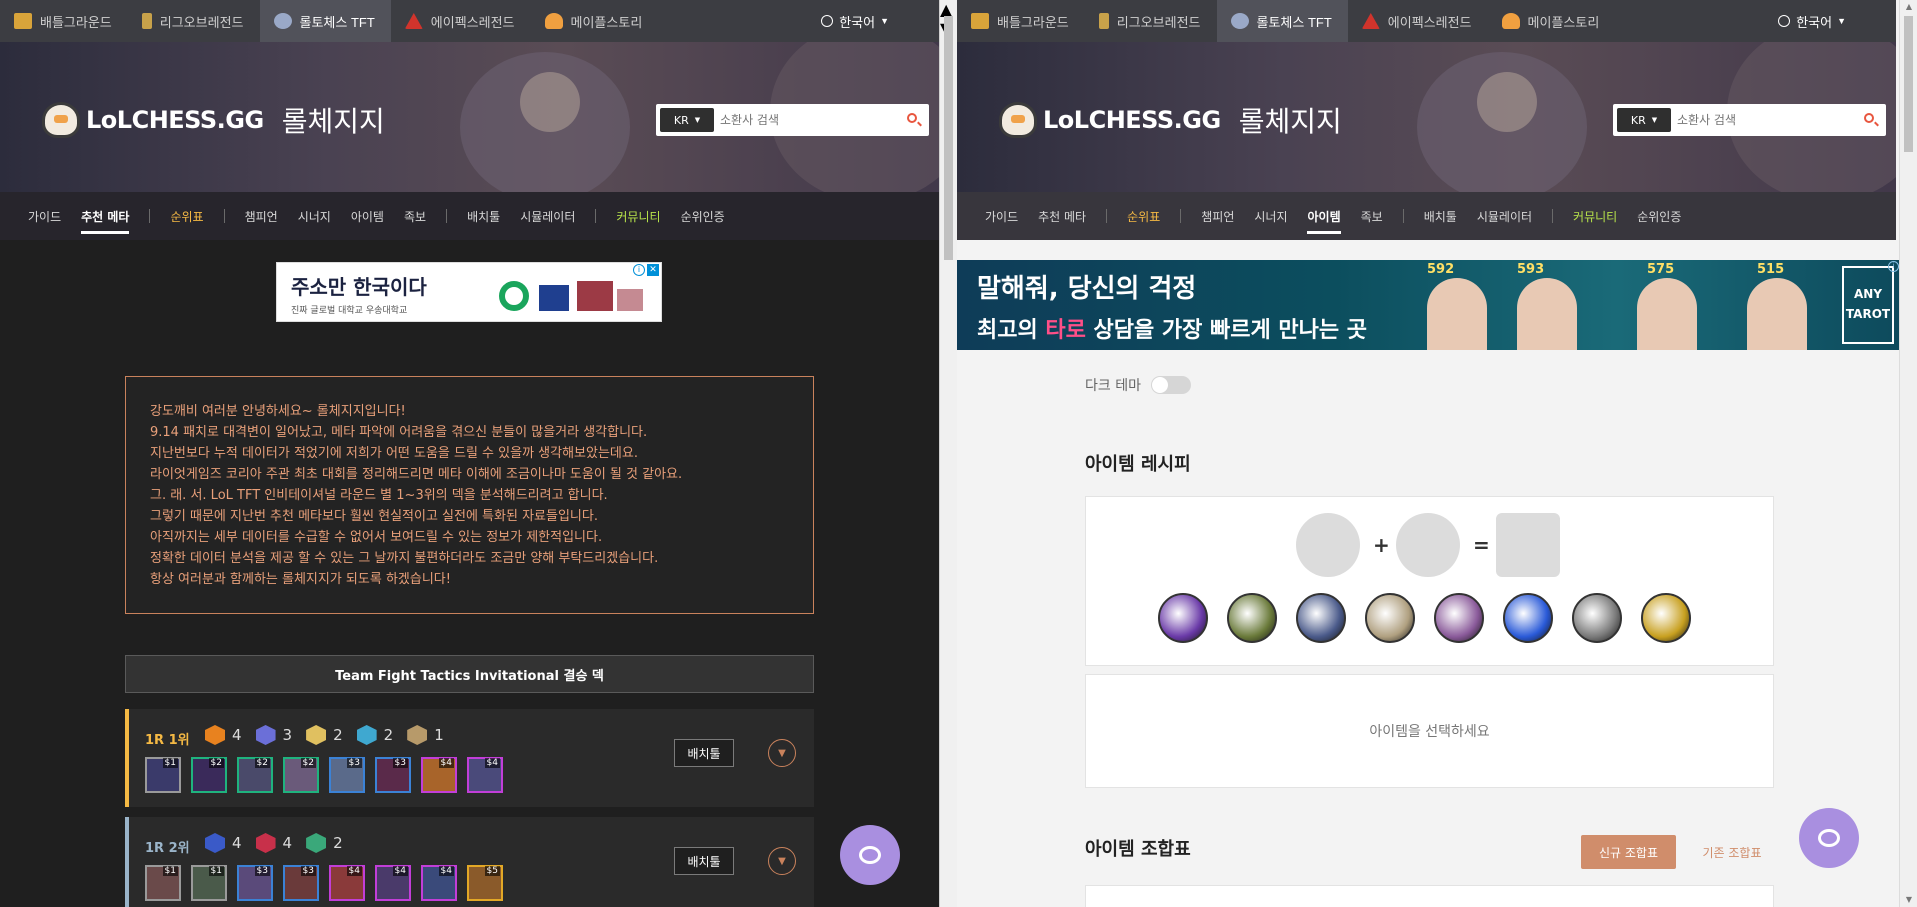 The height and width of the screenshot is (907, 1917). What do you see at coordinates (485, 883) in the screenshot?
I see `champion-portrait: $5` at bounding box center [485, 883].